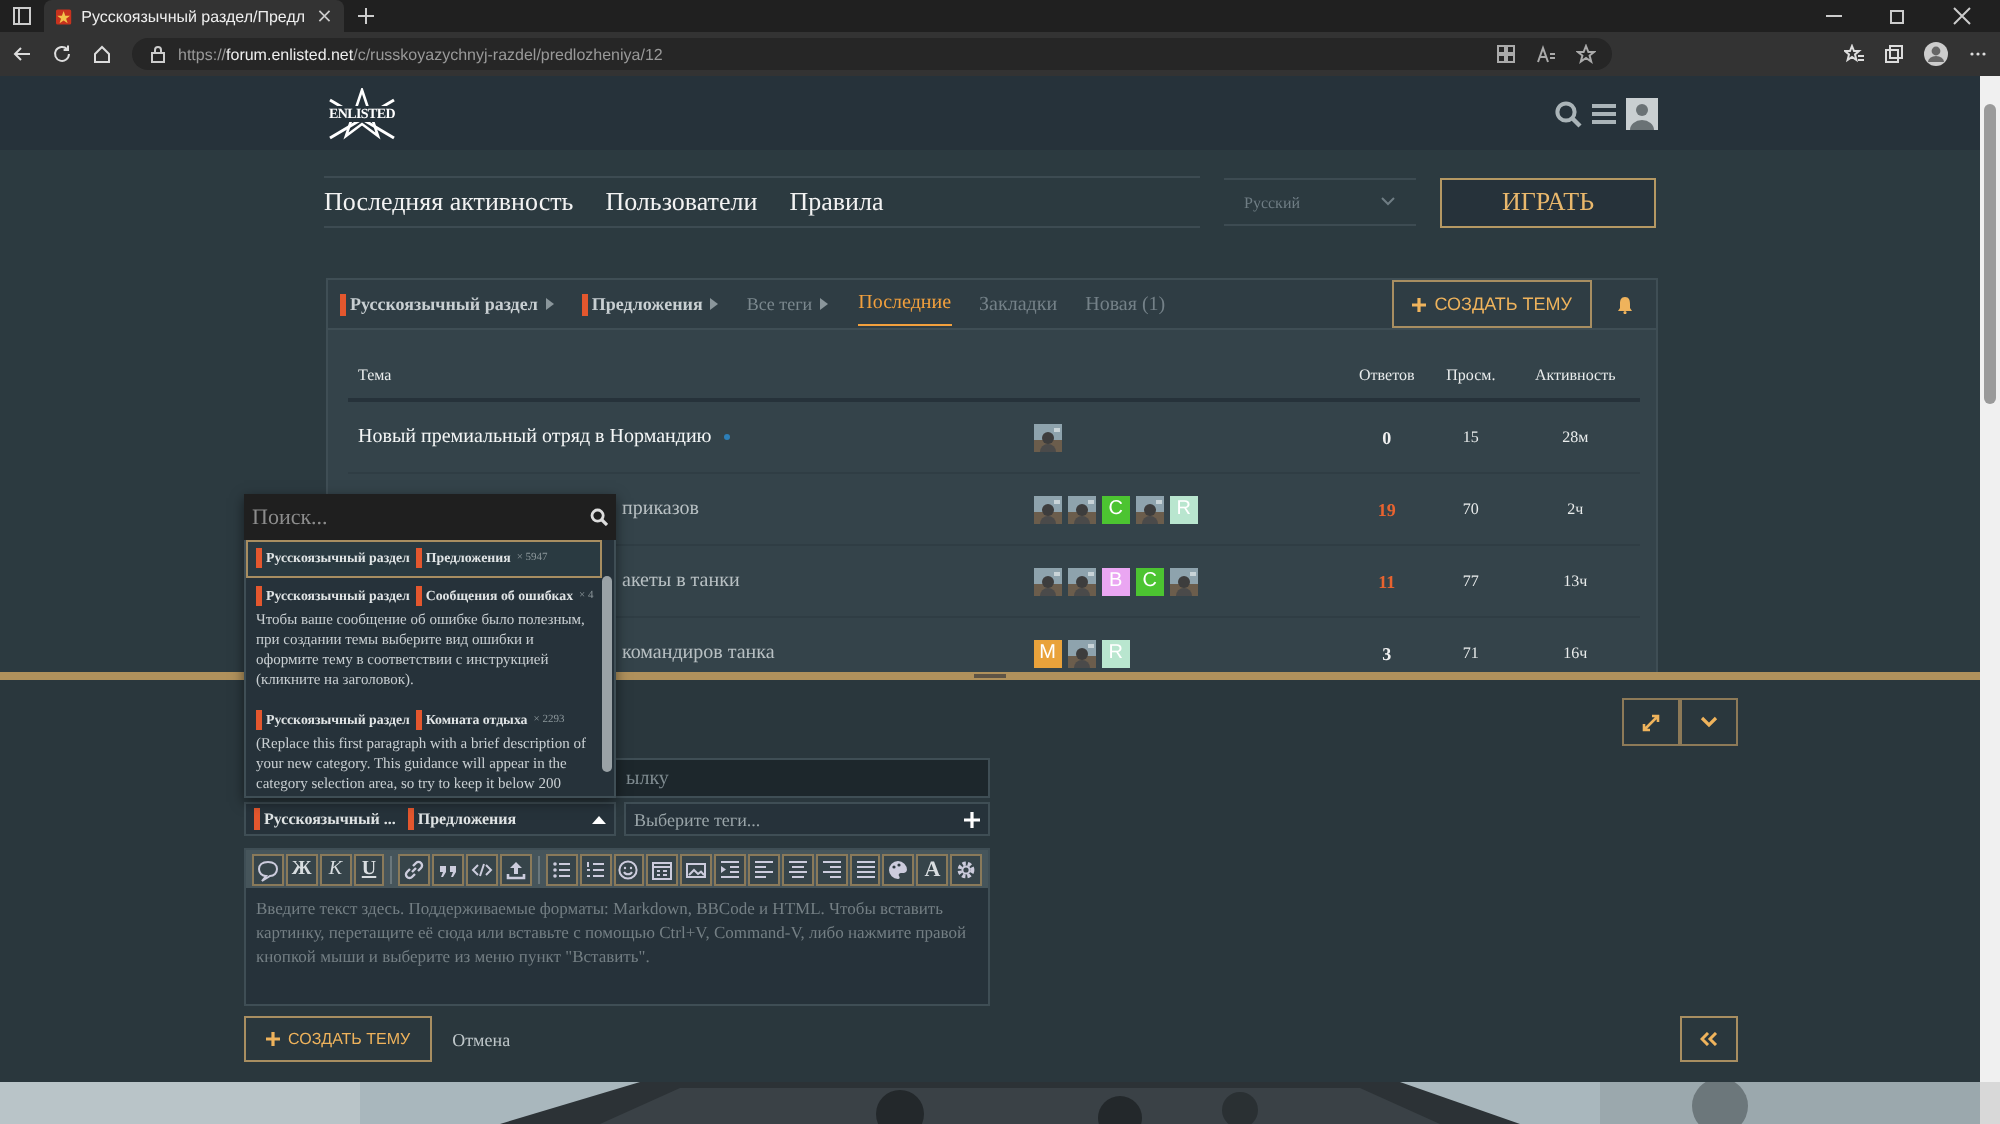 This screenshot has width=2000, height=1124. What do you see at coordinates (932, 869) in the screenshot?
I see `toolbar-button: A` at bounding box center [932, 869].